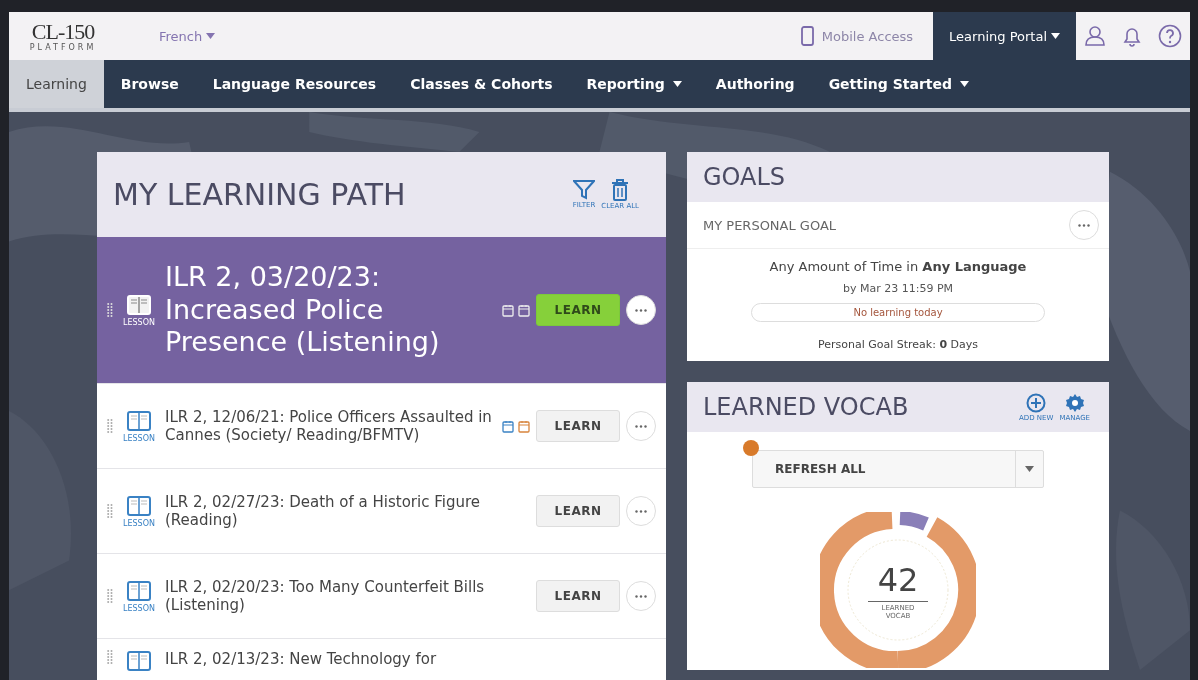  I want to click on nav-tab: Learning, so click(56, 84).